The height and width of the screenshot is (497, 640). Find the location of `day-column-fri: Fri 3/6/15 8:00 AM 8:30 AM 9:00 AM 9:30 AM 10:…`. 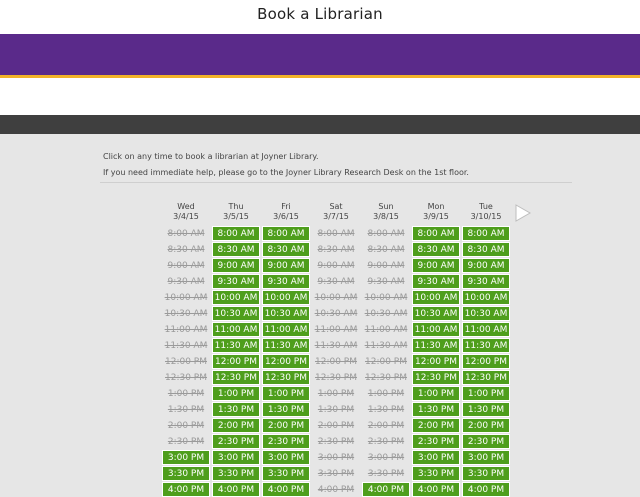

day-column-fri: Fri 3/6/15 8:00 AM 8:30 AM 9:00 AM 9:30 AM 10:… is located at coordinates (286, 349).